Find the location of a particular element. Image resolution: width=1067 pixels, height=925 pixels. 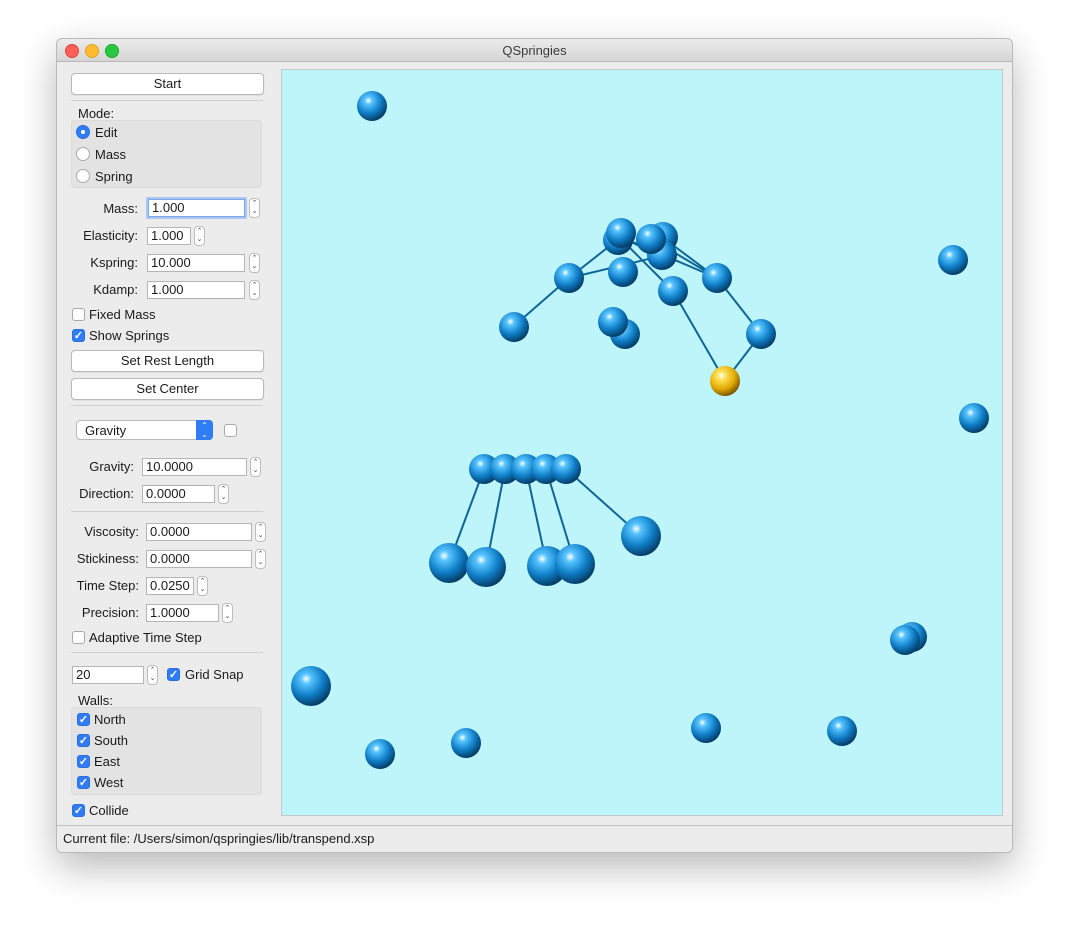

show-springs-label: Show Springs is located at coordinates (129, 335).